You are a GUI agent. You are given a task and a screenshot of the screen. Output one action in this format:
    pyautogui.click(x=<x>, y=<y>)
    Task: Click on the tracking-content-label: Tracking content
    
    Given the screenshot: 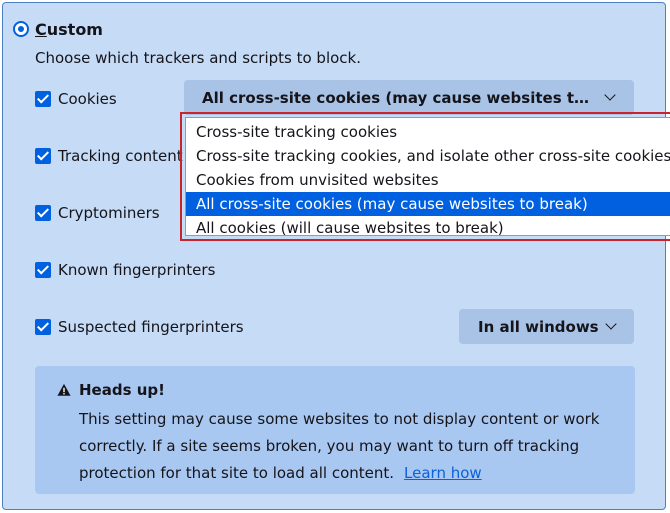 What is the action you would take?
    pyautogui.click(x=120, y=156)
    